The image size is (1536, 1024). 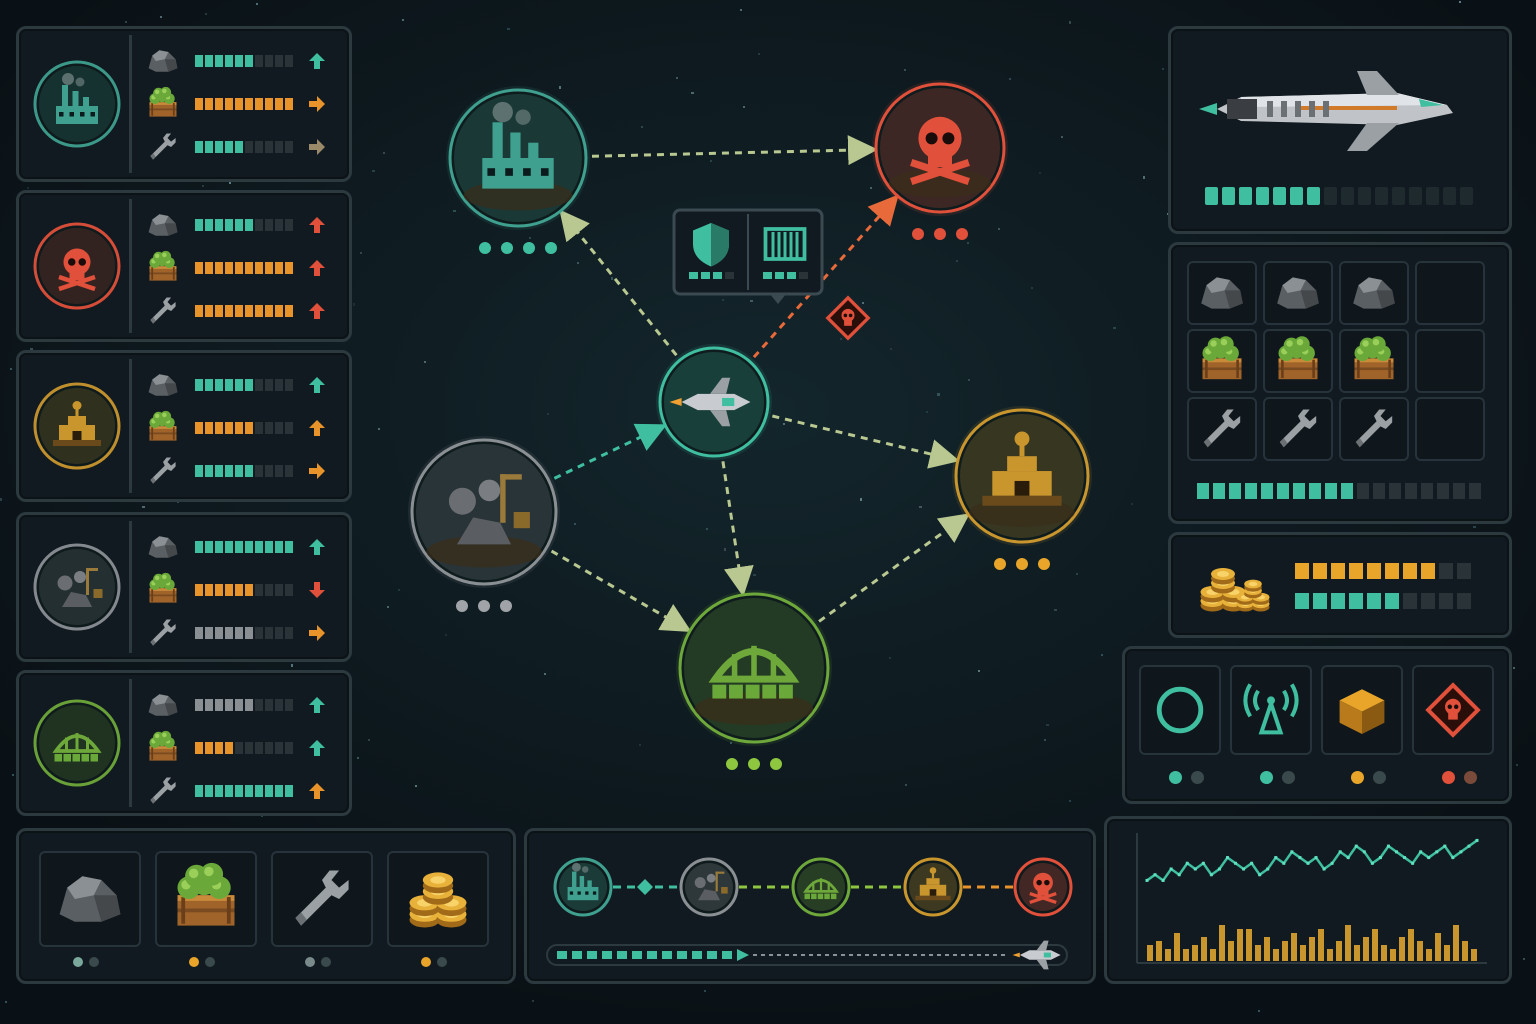 I want to click on skull-warning-icon, so click(x=848, y=318).